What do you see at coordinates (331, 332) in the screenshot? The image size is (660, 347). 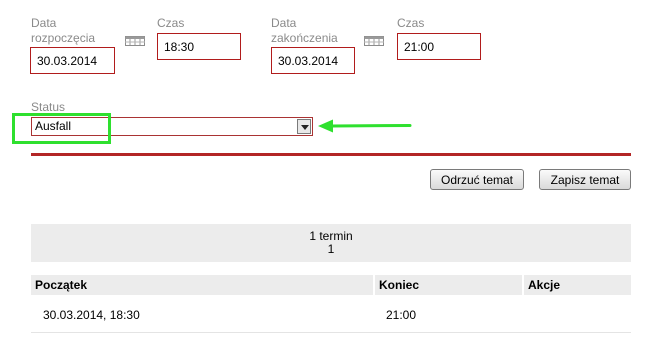 I see `row-divider` at bounding box center [331, 332].